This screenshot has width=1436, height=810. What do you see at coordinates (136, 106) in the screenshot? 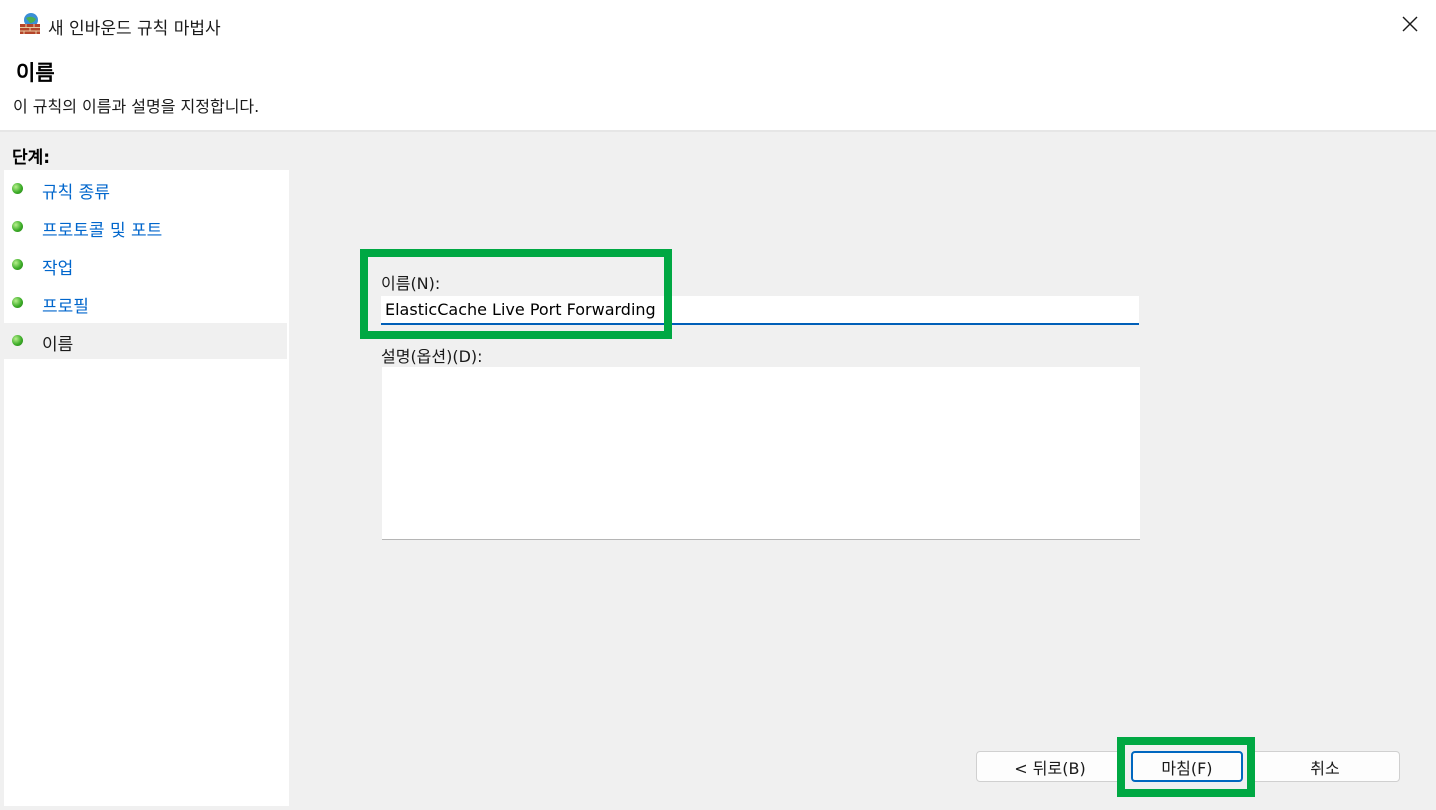
I see `page-description: 이 규칙의 이름과 설명을 지정합니다.` at bounding box center [136, 106].